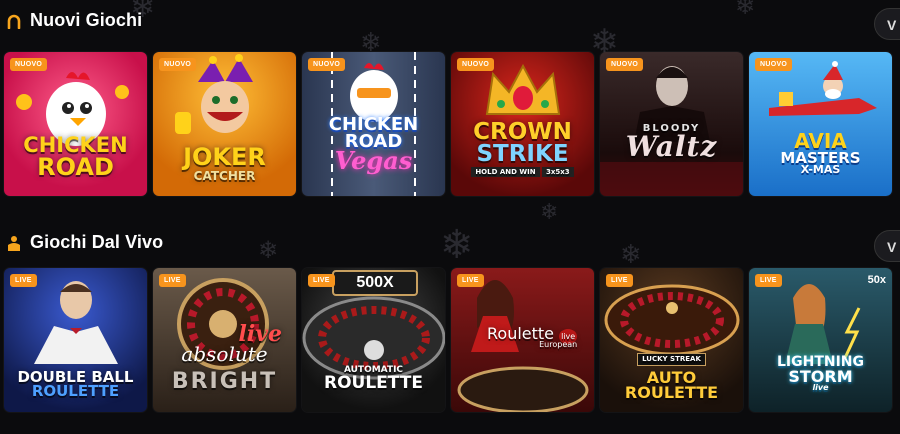 The width and height of the screenshot is (900, 434). What do you see at coordinates (671, 143) in the screenshot?
I see `game-logo: BLOODY Waltz` at bounding box center [671, 143].